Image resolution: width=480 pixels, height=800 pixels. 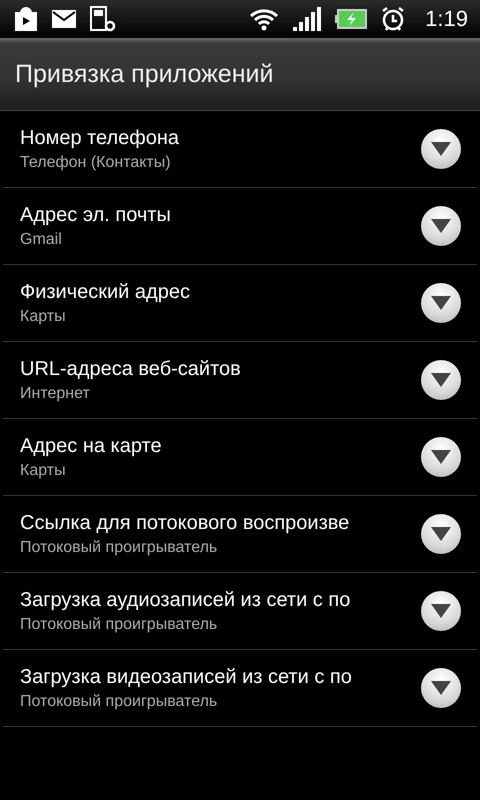 I want to click on screen-title: Привязка приложений, so click(x=144, y=74).